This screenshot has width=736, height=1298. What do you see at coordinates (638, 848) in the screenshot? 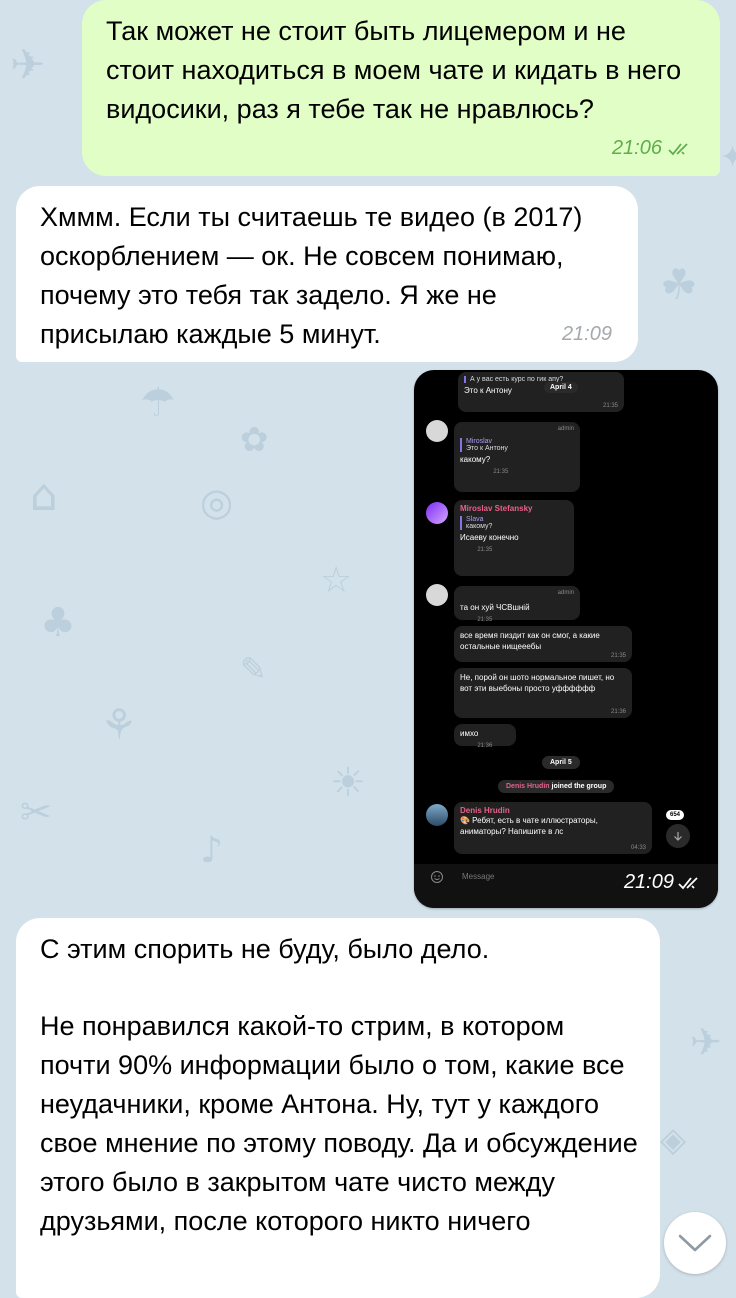
I see `shot-message-time: 04:33` at bounding box center [638, 848].